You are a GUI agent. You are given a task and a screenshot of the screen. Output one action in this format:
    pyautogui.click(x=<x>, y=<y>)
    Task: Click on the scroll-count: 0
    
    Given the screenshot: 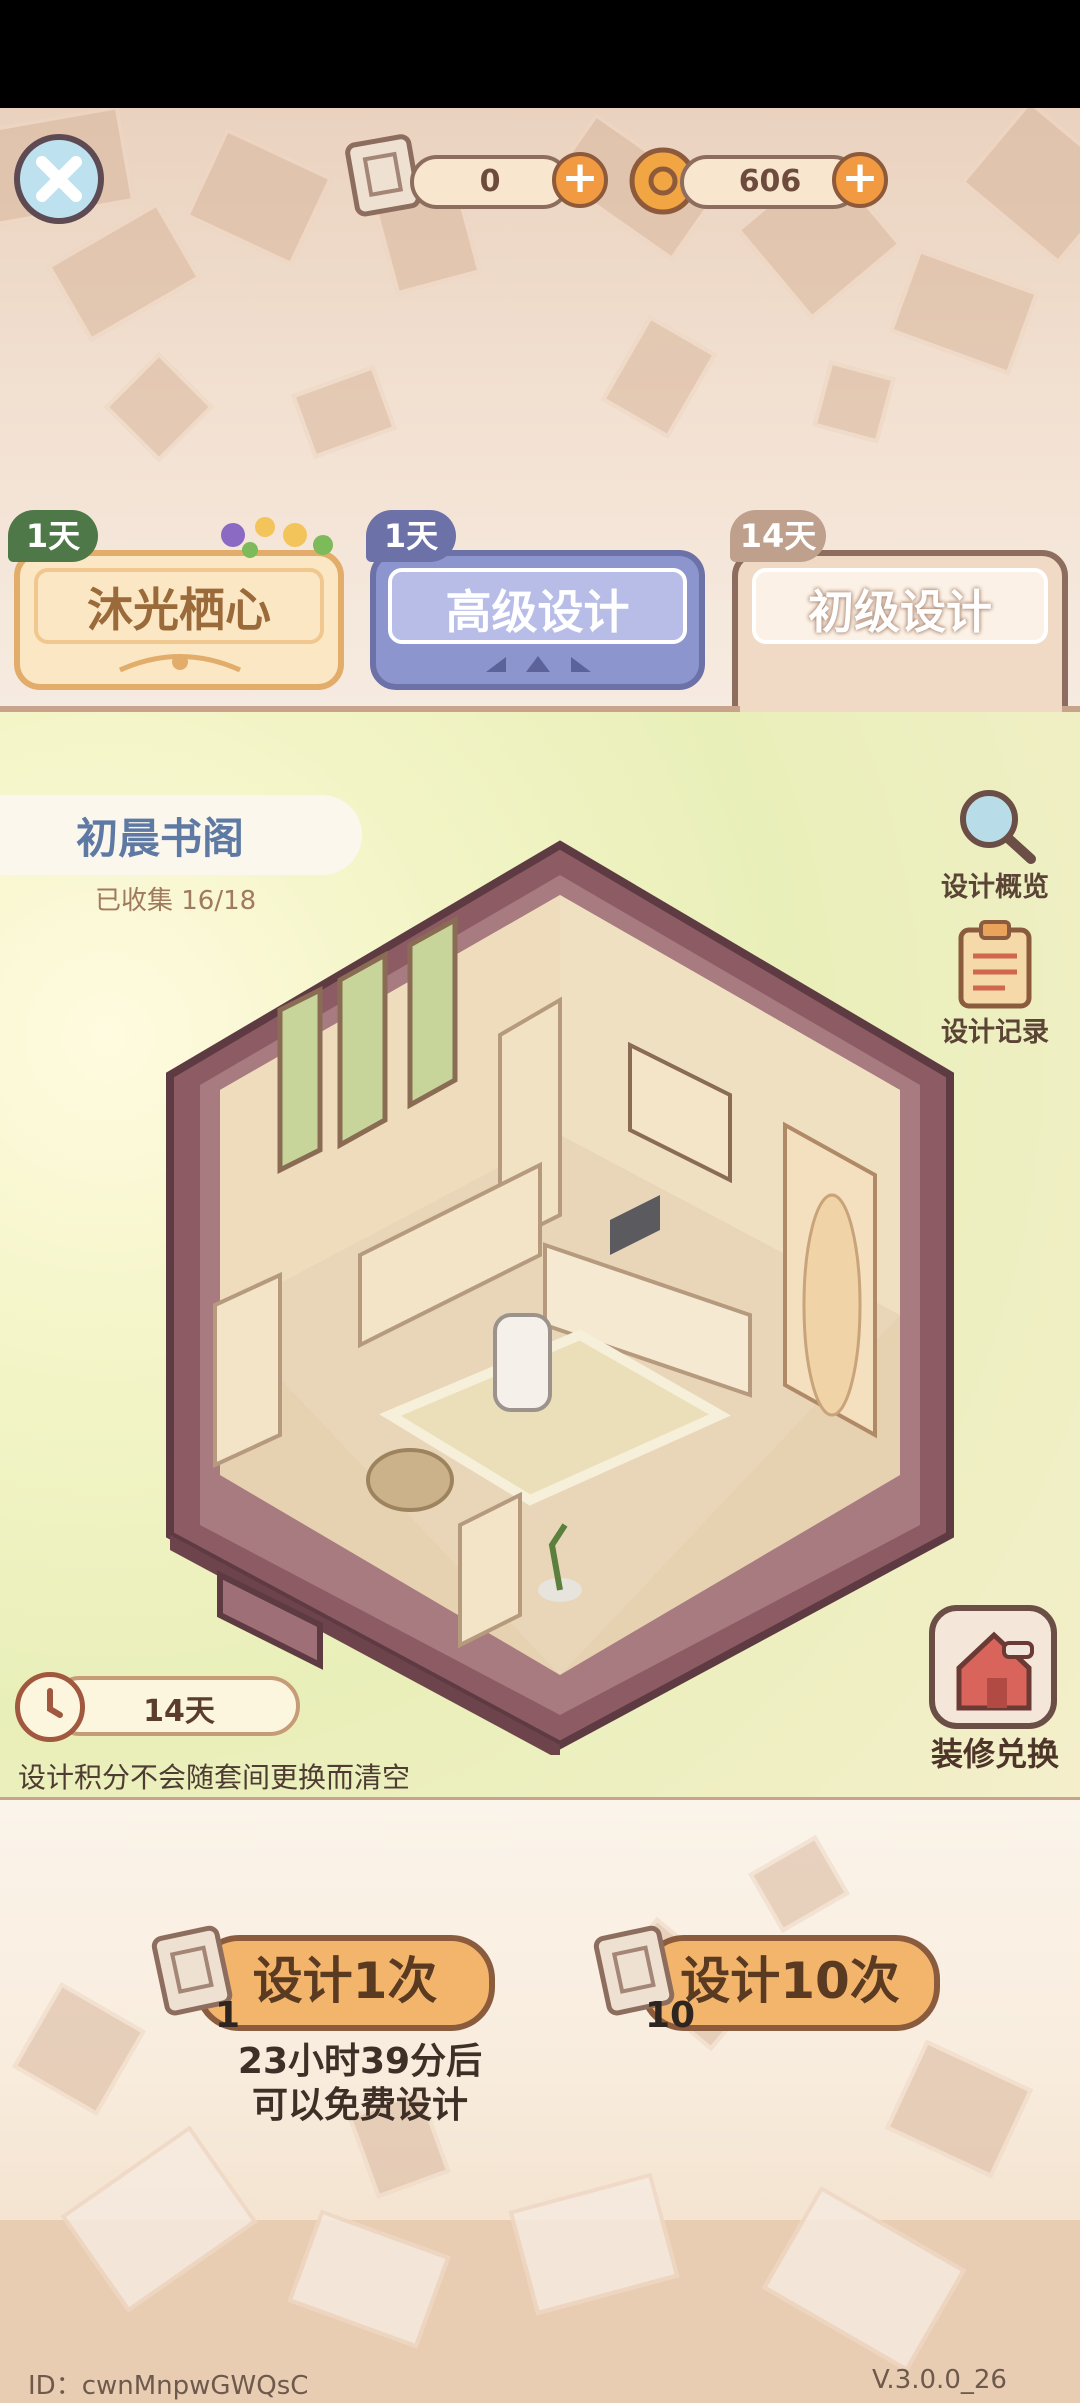 What is the action you would take?
    pyautogui.click(x=490, y=182)
    